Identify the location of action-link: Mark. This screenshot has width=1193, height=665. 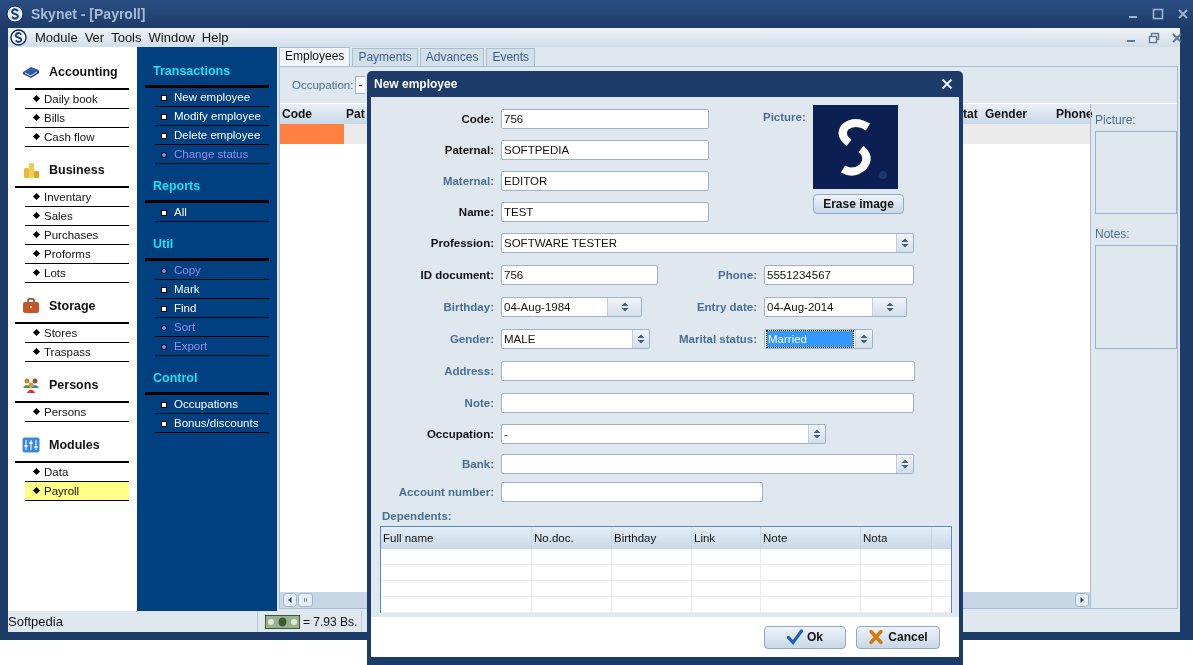
(212, 289).